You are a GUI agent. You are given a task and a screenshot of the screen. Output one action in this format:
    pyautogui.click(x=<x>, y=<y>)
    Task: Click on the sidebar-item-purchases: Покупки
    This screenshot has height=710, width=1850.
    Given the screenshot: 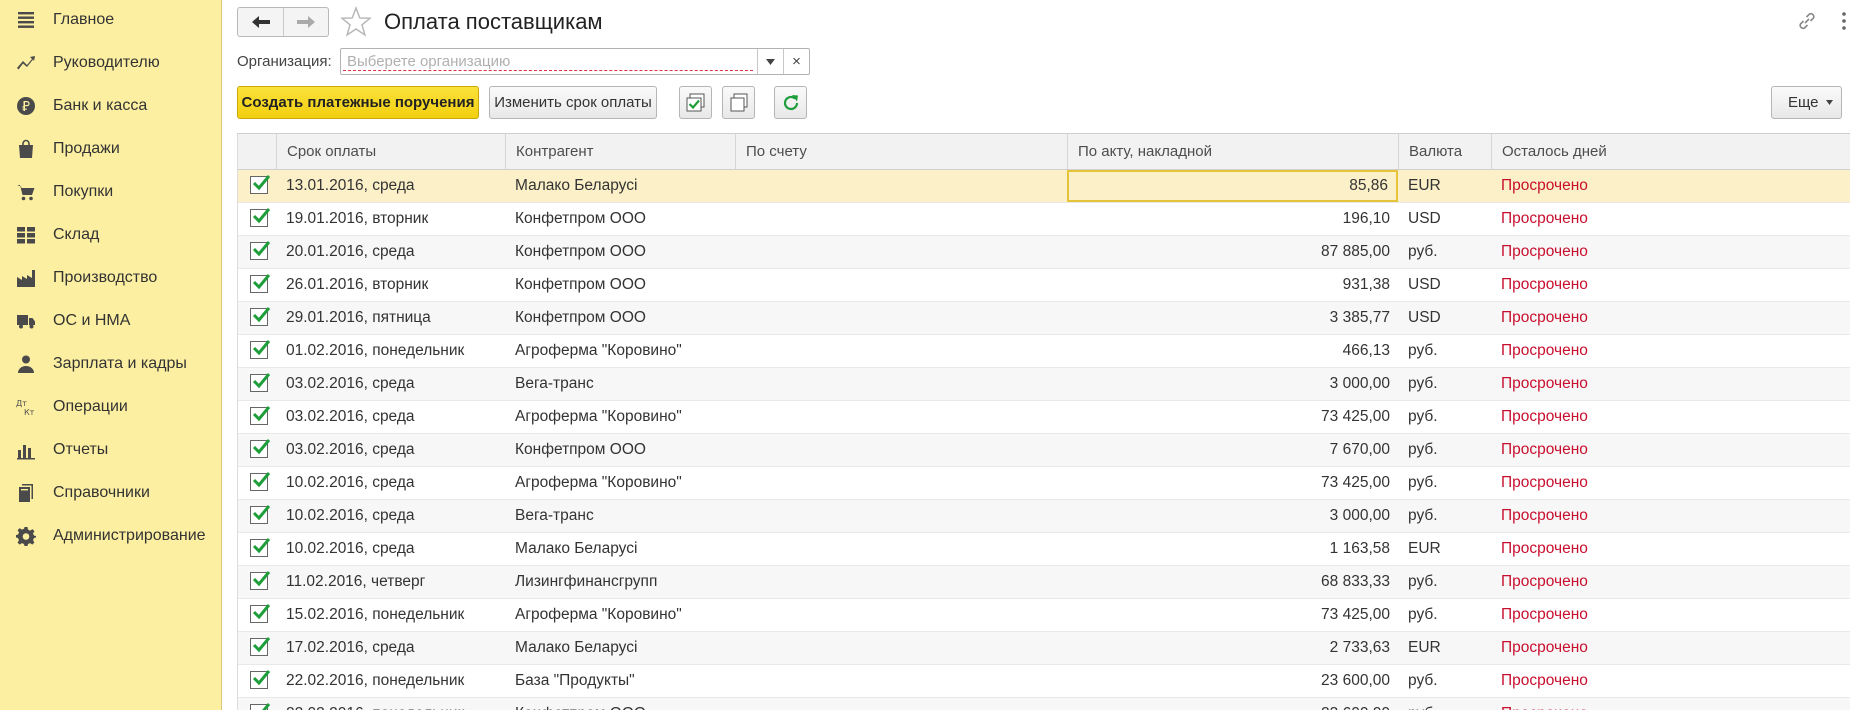 What is the action you would take?
    pyautogui.click(x=110, y=192)
    